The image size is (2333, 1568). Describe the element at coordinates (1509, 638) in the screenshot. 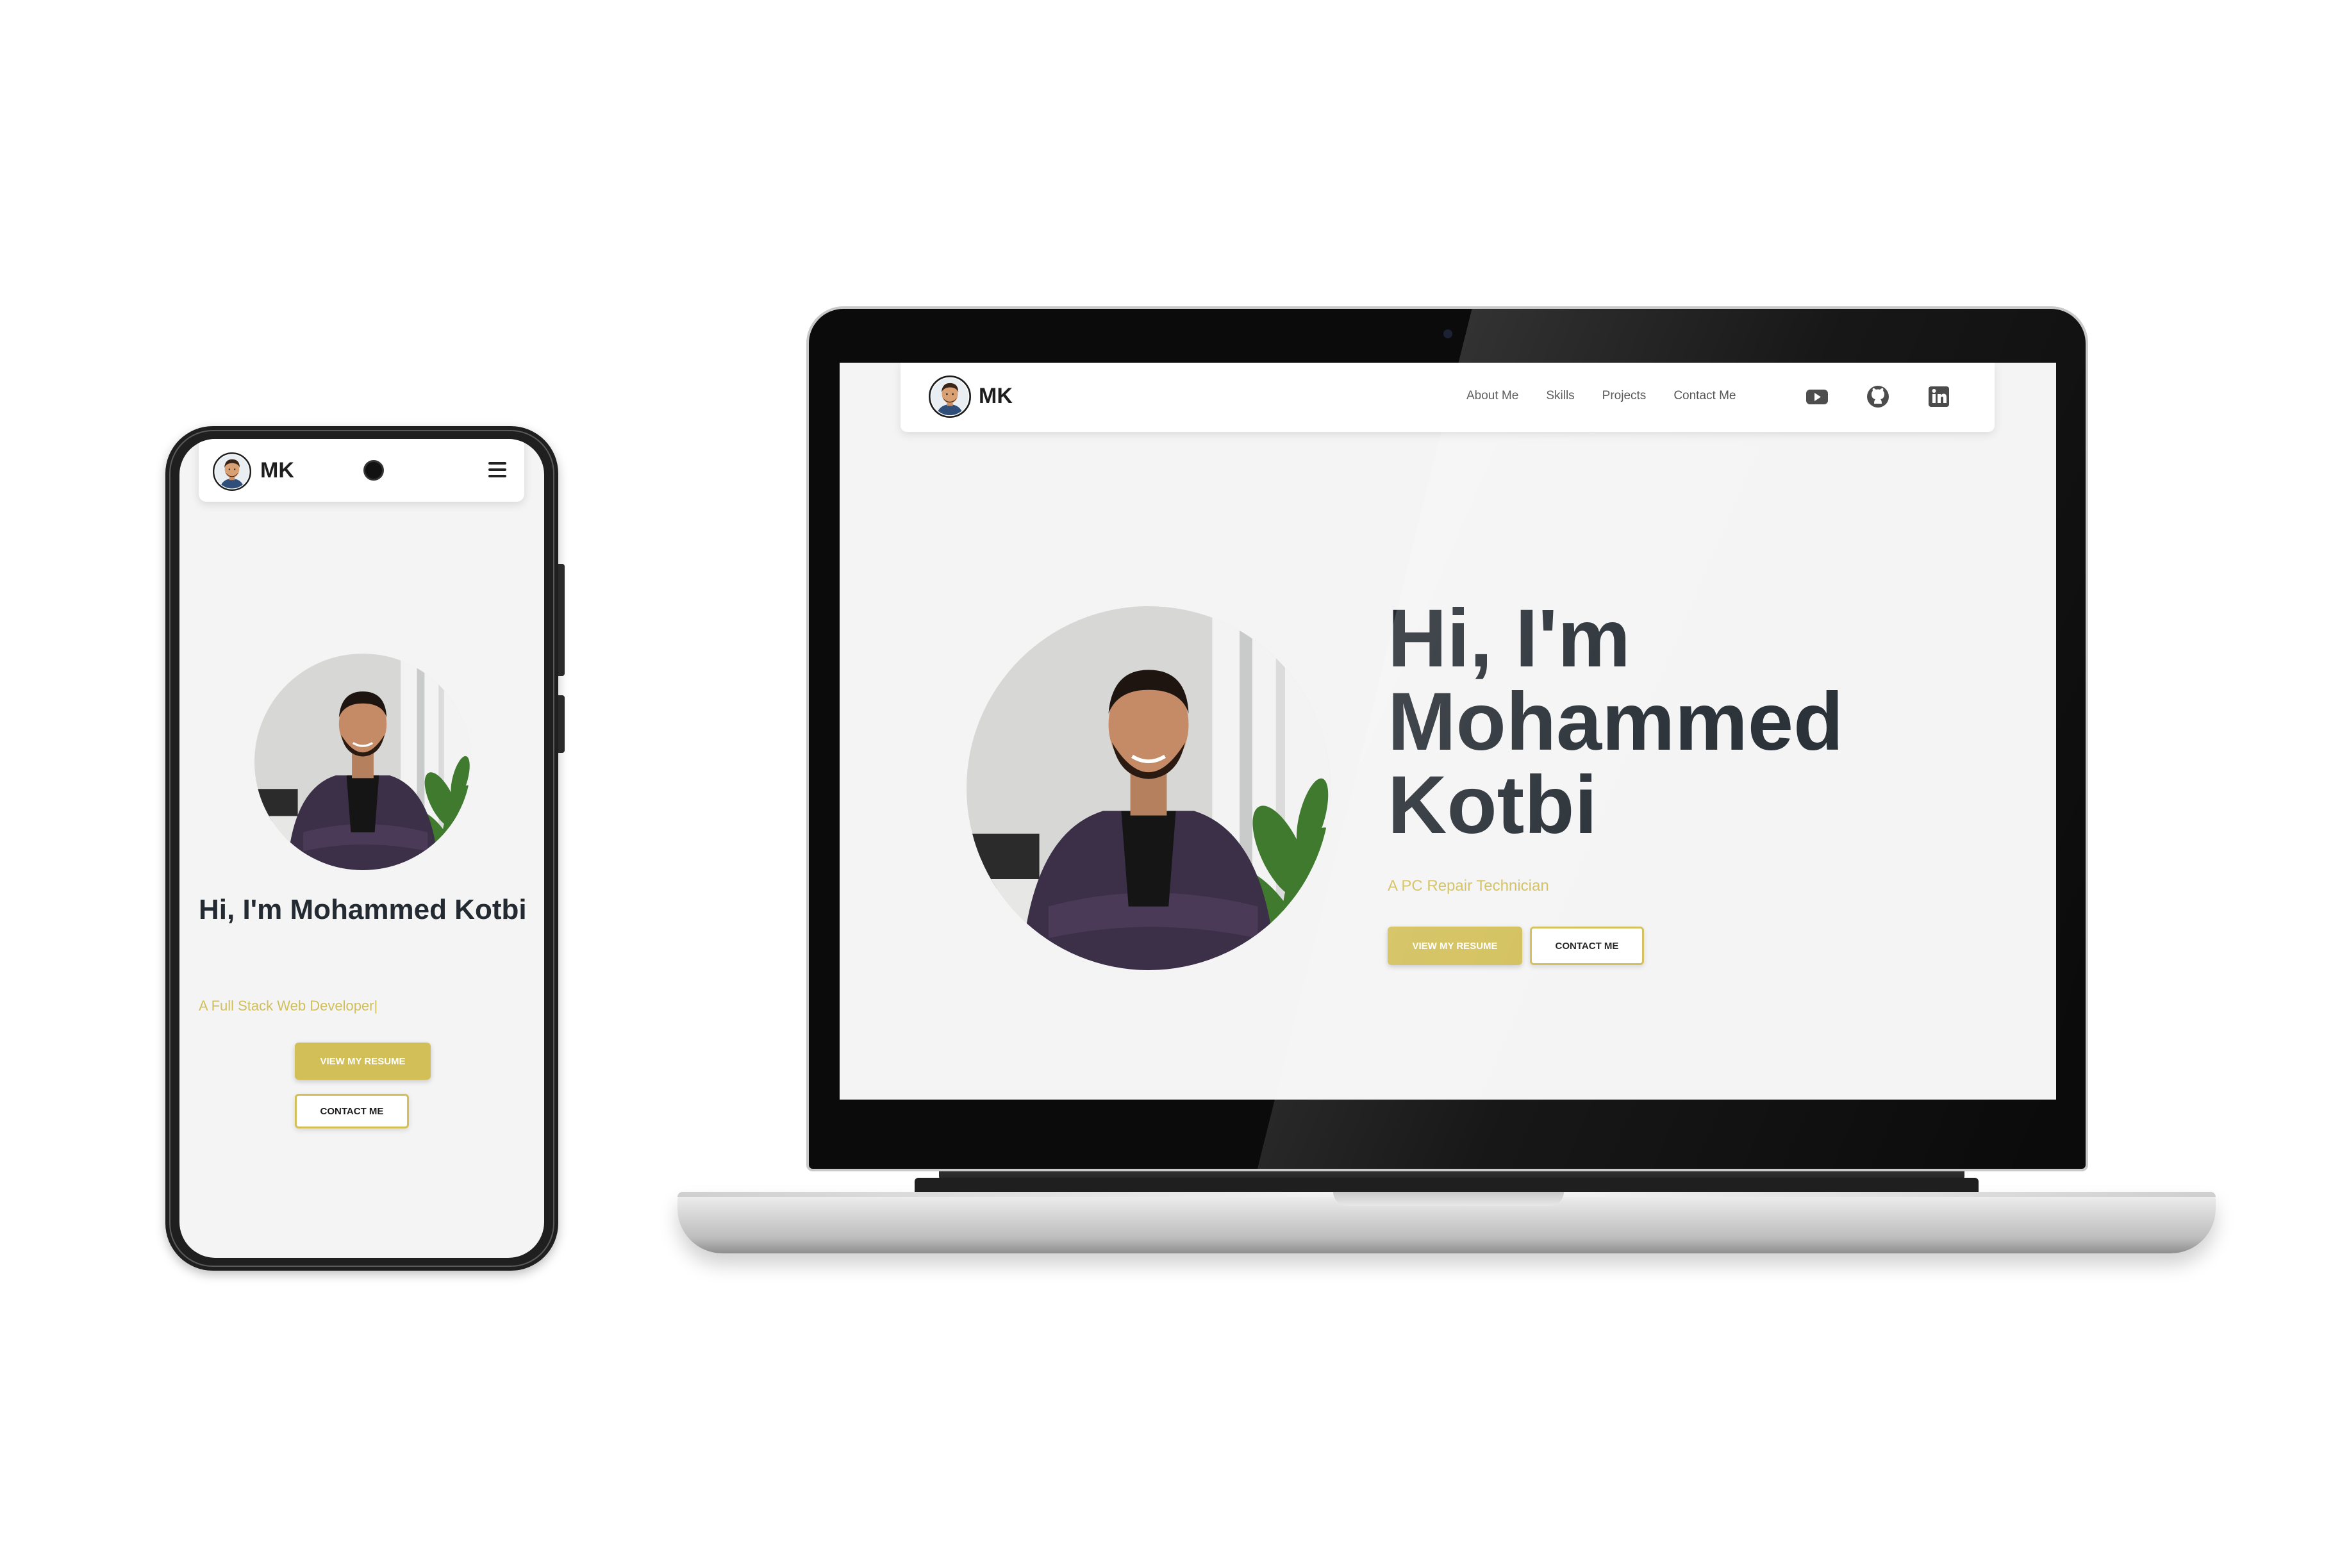

I see `hero-heading-line: Hi, I'm` at that location.